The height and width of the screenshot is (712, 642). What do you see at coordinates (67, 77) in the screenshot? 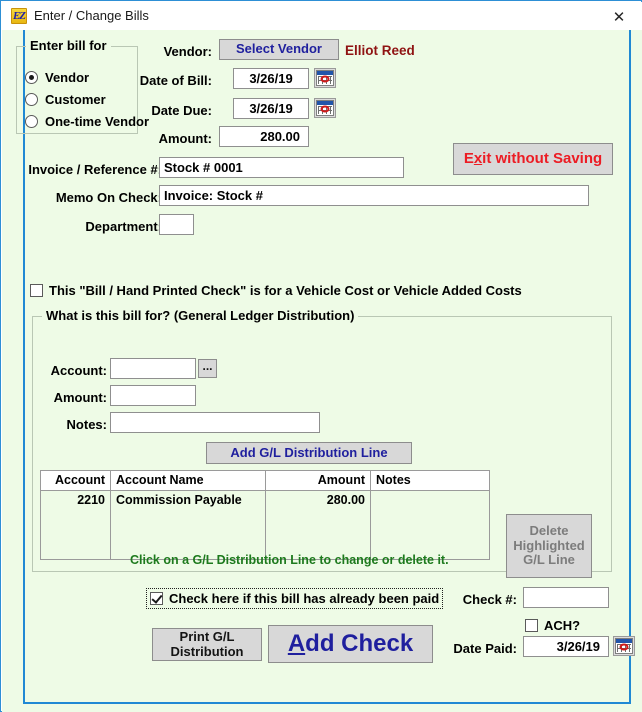
I see `radio-vendor-label: Vendor` at bounding box center [67, 77].